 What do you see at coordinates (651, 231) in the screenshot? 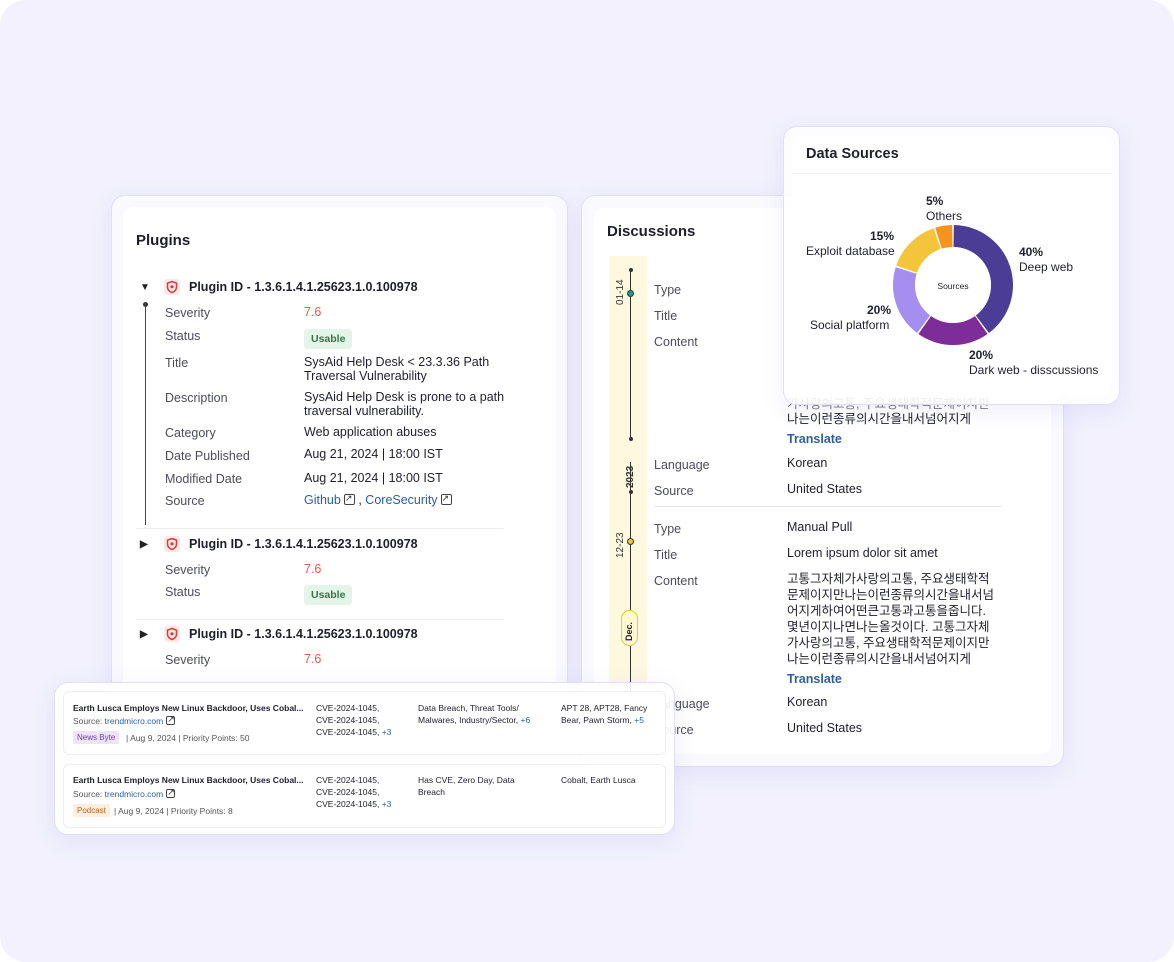
I see `discussions-title: Discussions` at bounding box center [651, 231].